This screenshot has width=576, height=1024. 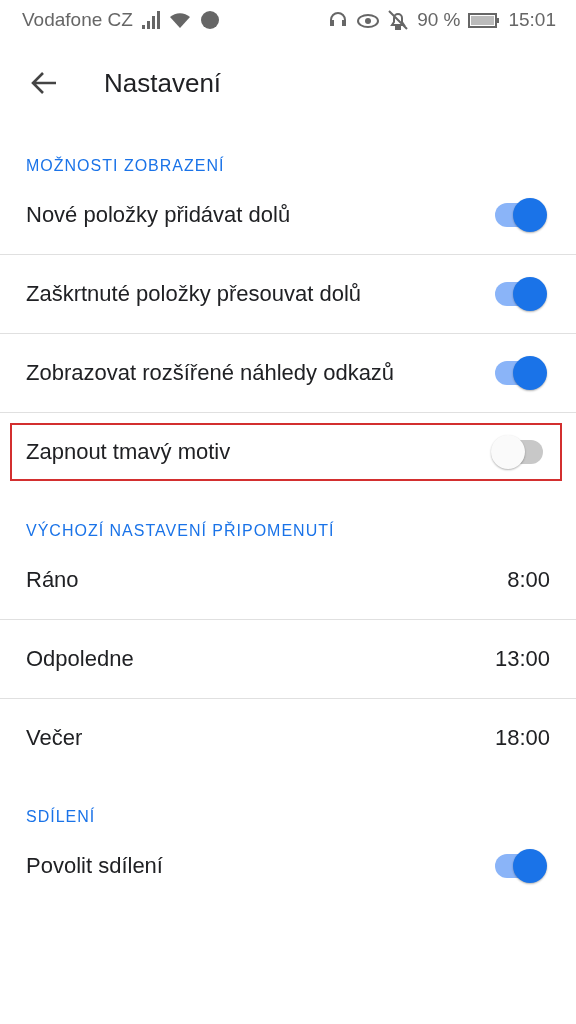 I want to click on bell-off-icon, so click(x=398, y=20).